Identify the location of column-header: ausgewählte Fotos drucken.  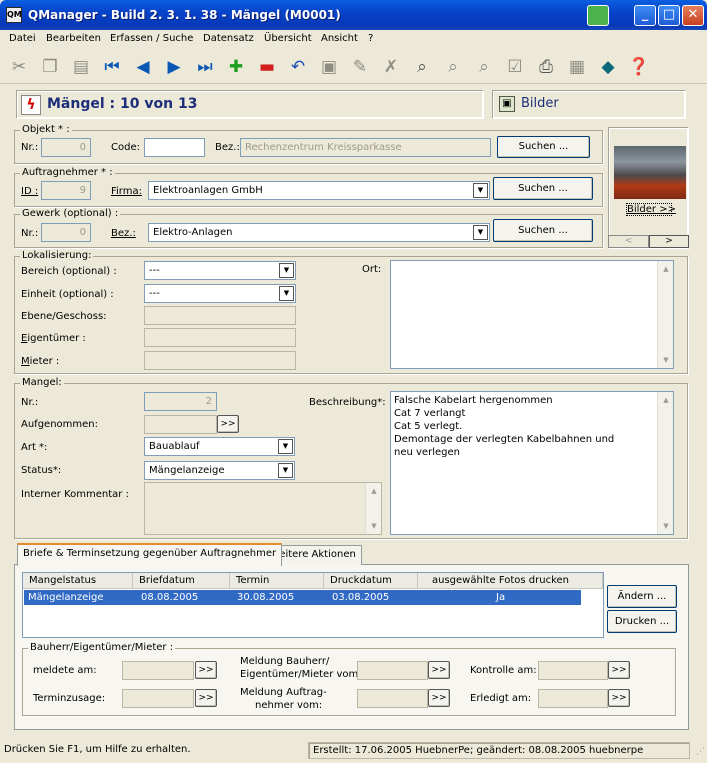
(510, 581).